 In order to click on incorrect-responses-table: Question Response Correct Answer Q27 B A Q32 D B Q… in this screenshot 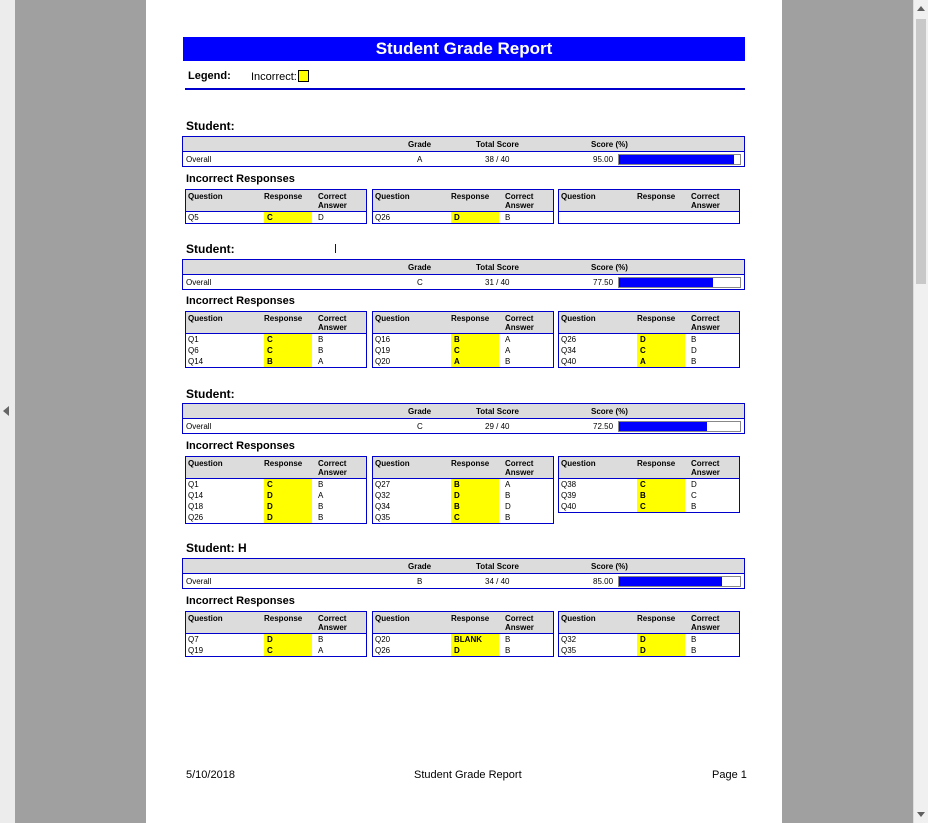, I will do `click(463, 490)`.